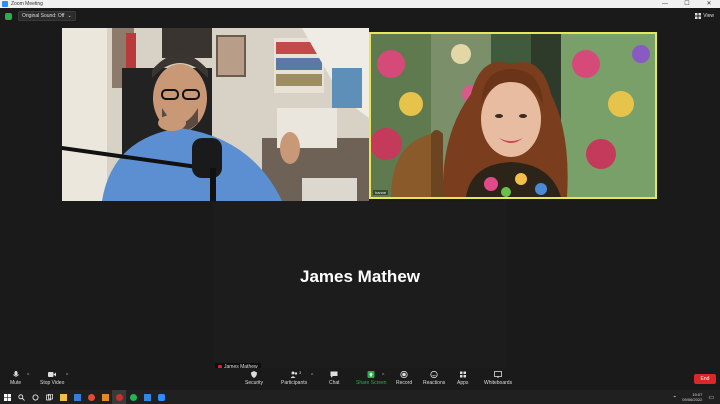 This screenshot has width=720, height=404. Describe the element at coordinates (360, 16) in the screenshot. I see `meeting-topbar: Original Sound: Off ⌄ View` at that location.